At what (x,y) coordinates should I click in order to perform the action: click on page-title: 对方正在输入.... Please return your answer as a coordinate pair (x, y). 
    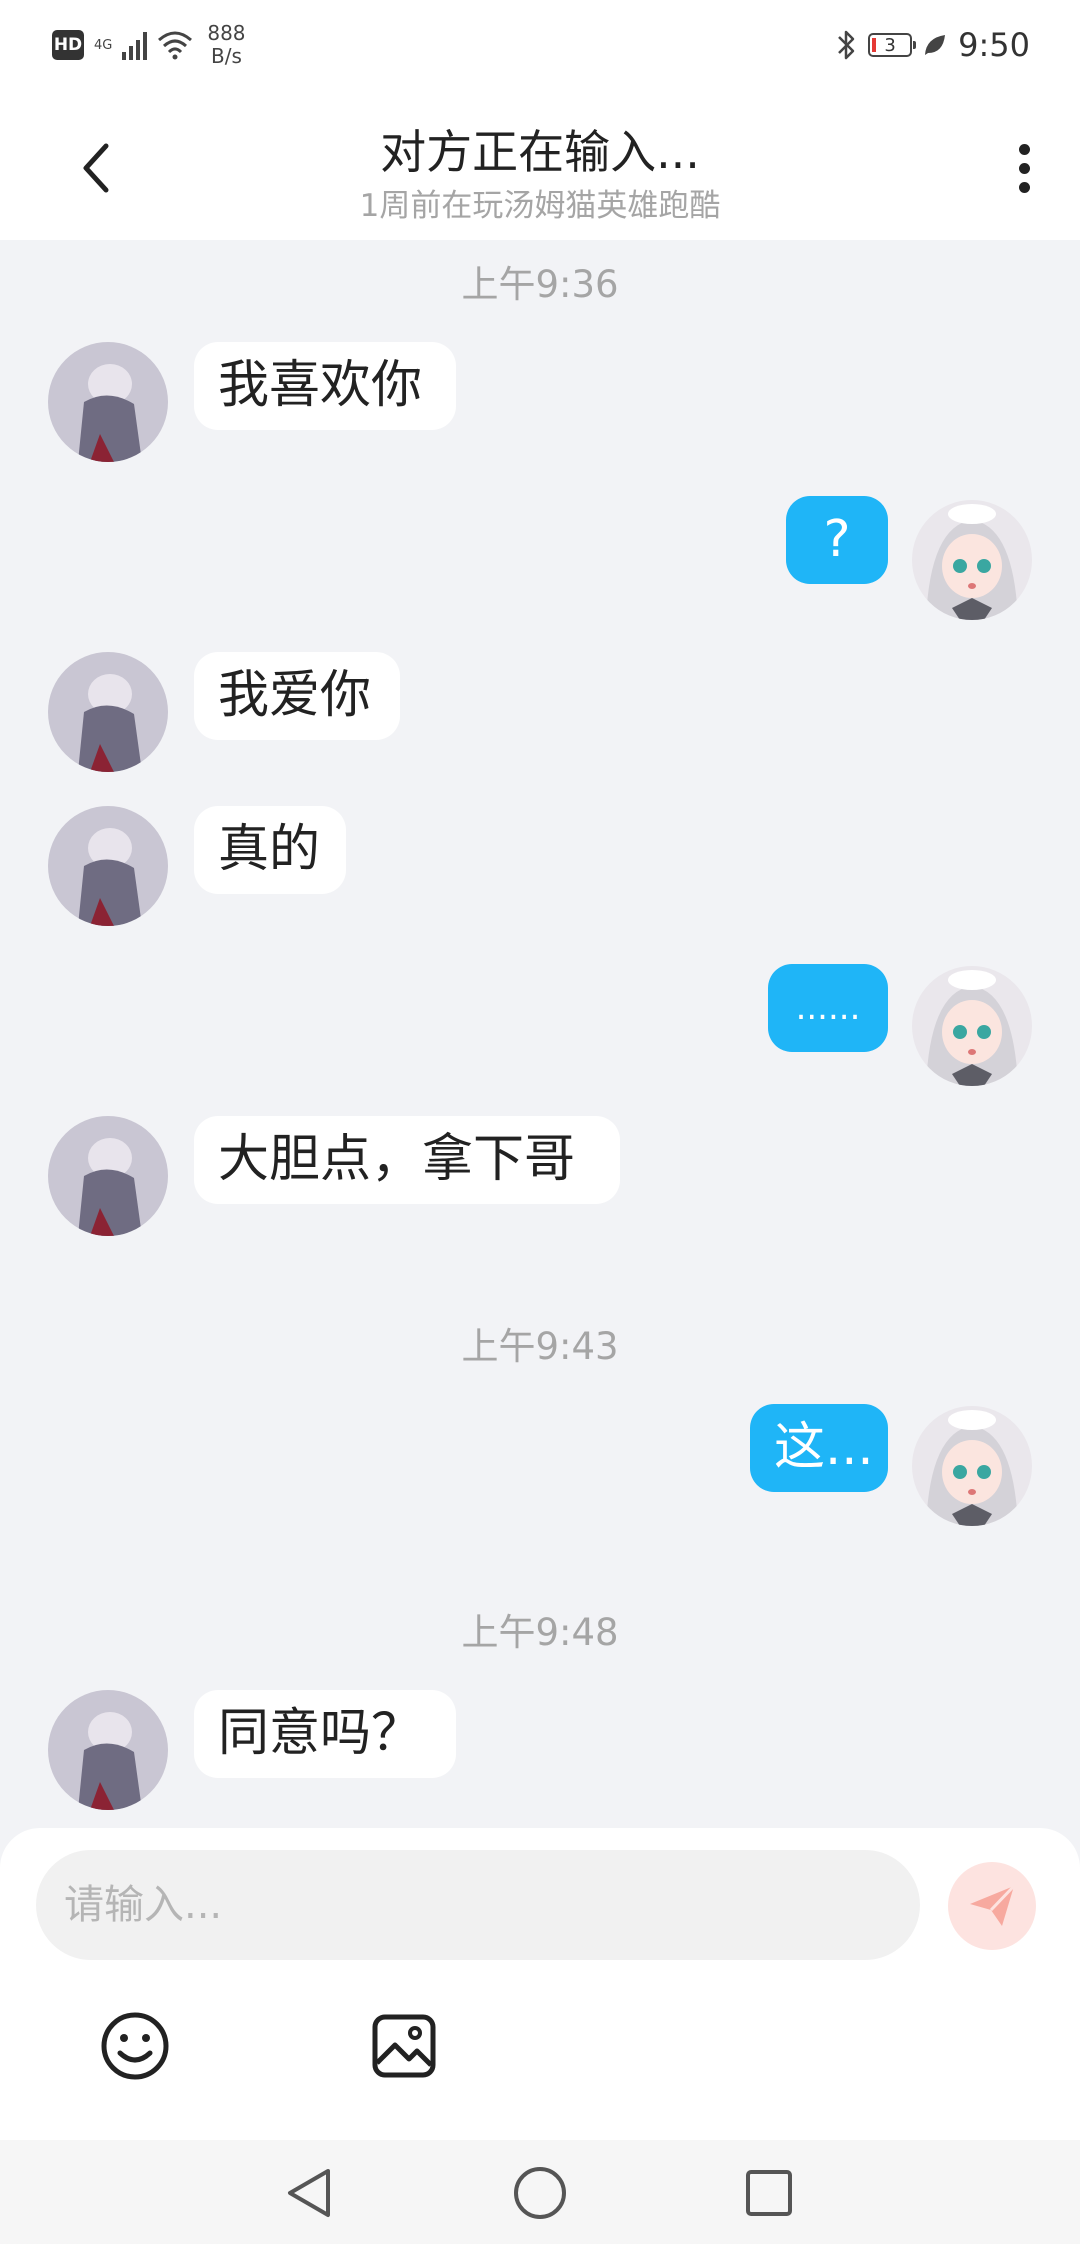
    Looking at the image, I should click on (540, 152).